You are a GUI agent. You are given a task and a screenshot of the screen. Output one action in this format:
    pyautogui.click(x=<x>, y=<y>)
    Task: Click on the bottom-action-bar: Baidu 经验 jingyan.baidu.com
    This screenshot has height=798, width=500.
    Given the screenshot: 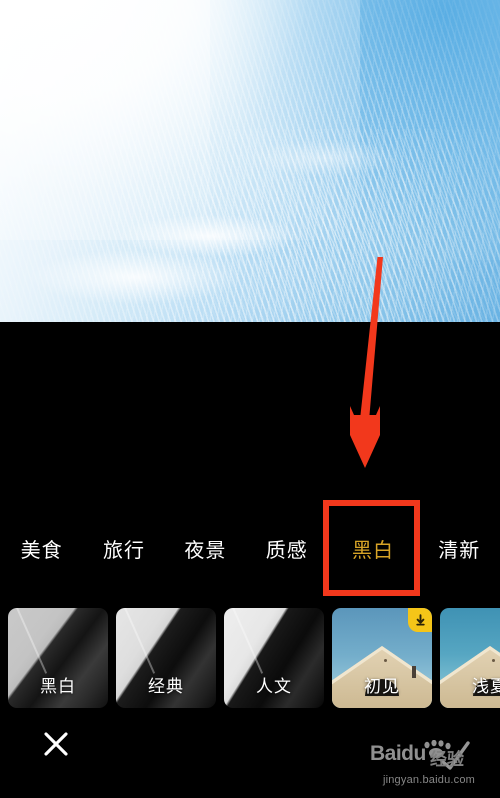 What is the action you would take?
    pyautogui.click(x=250, y=753)
    